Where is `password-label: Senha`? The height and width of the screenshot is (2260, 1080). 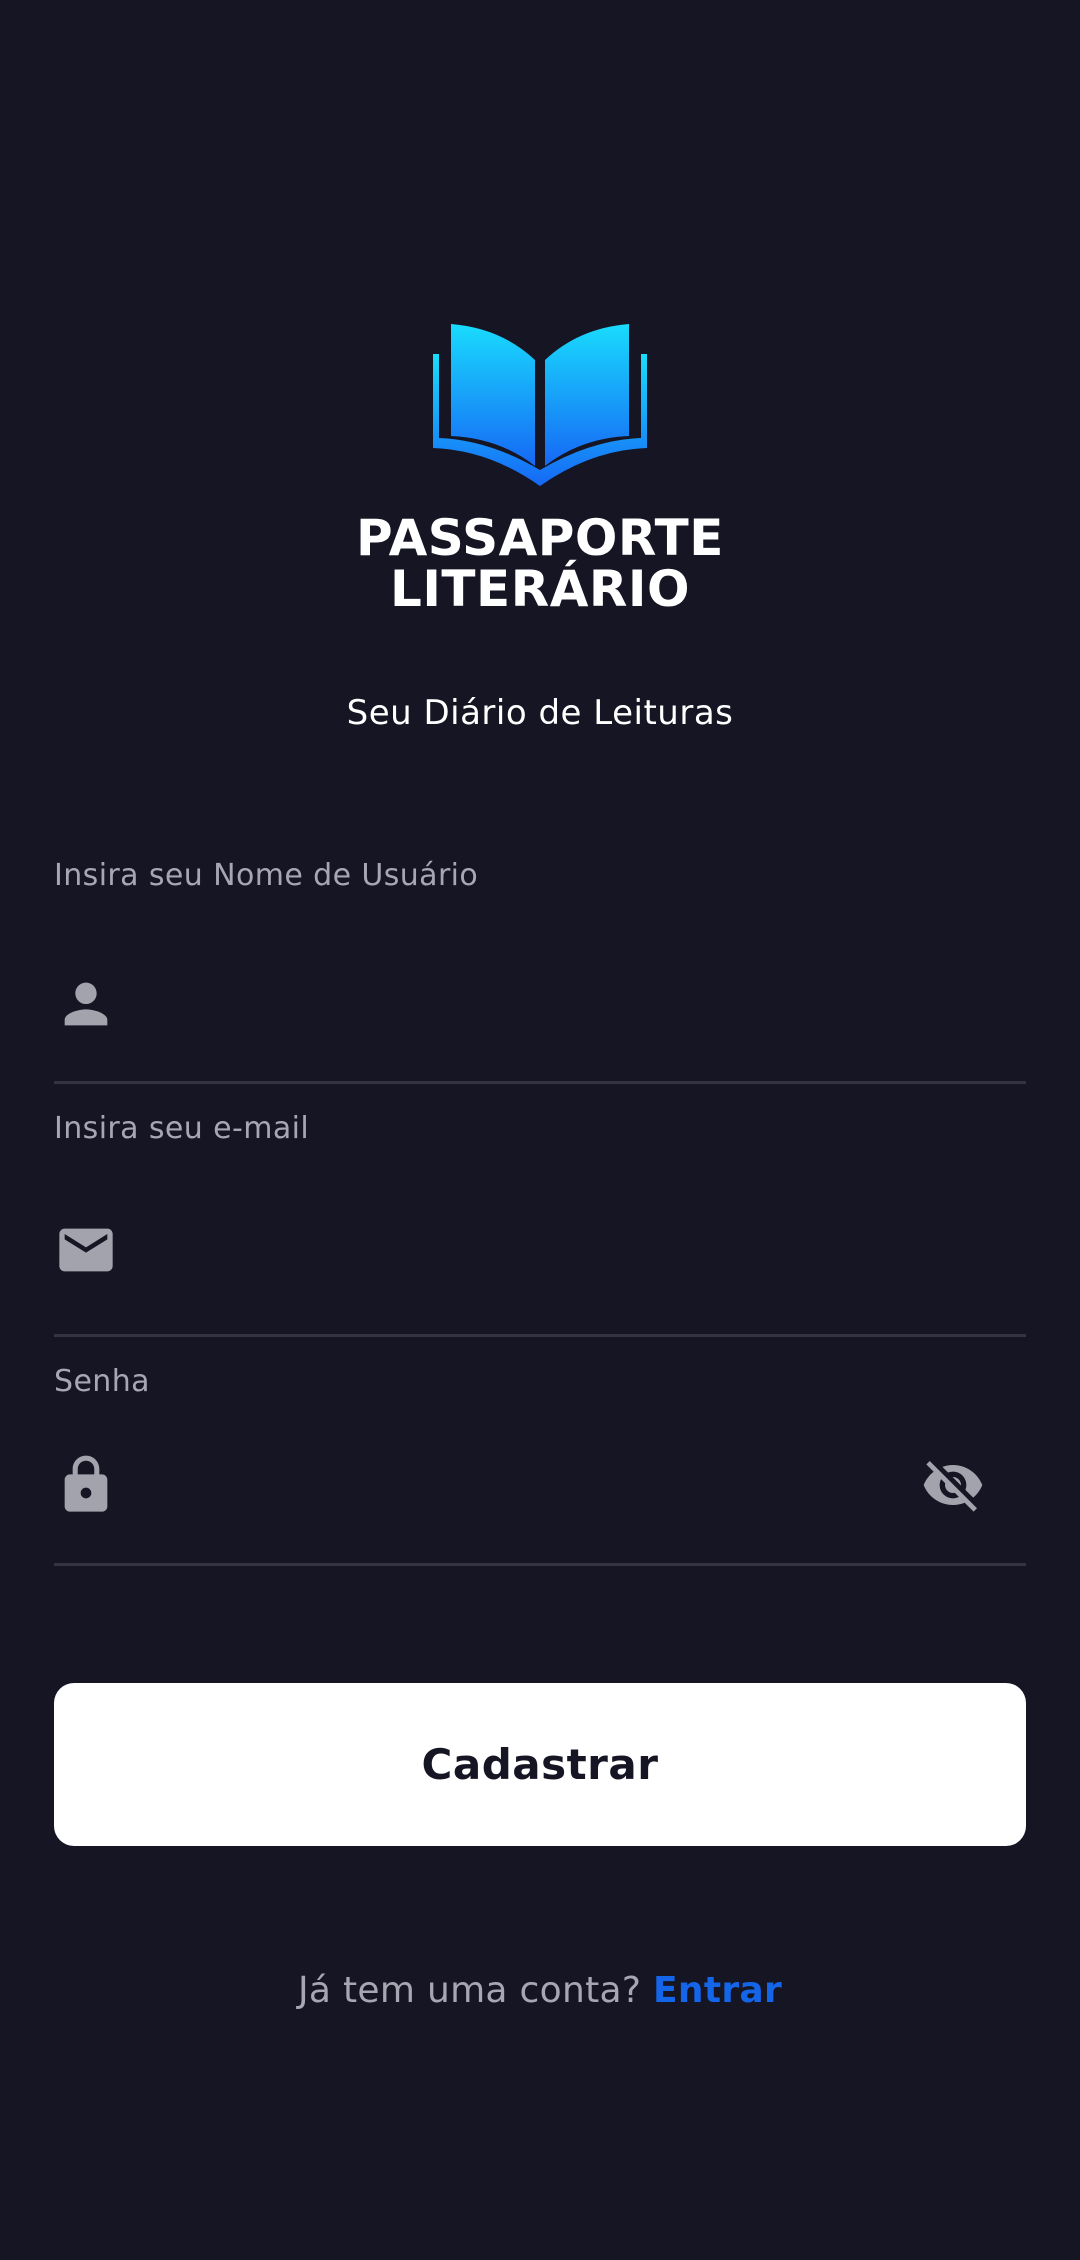
password-label: Senha is located at coordinates (102, 1381).